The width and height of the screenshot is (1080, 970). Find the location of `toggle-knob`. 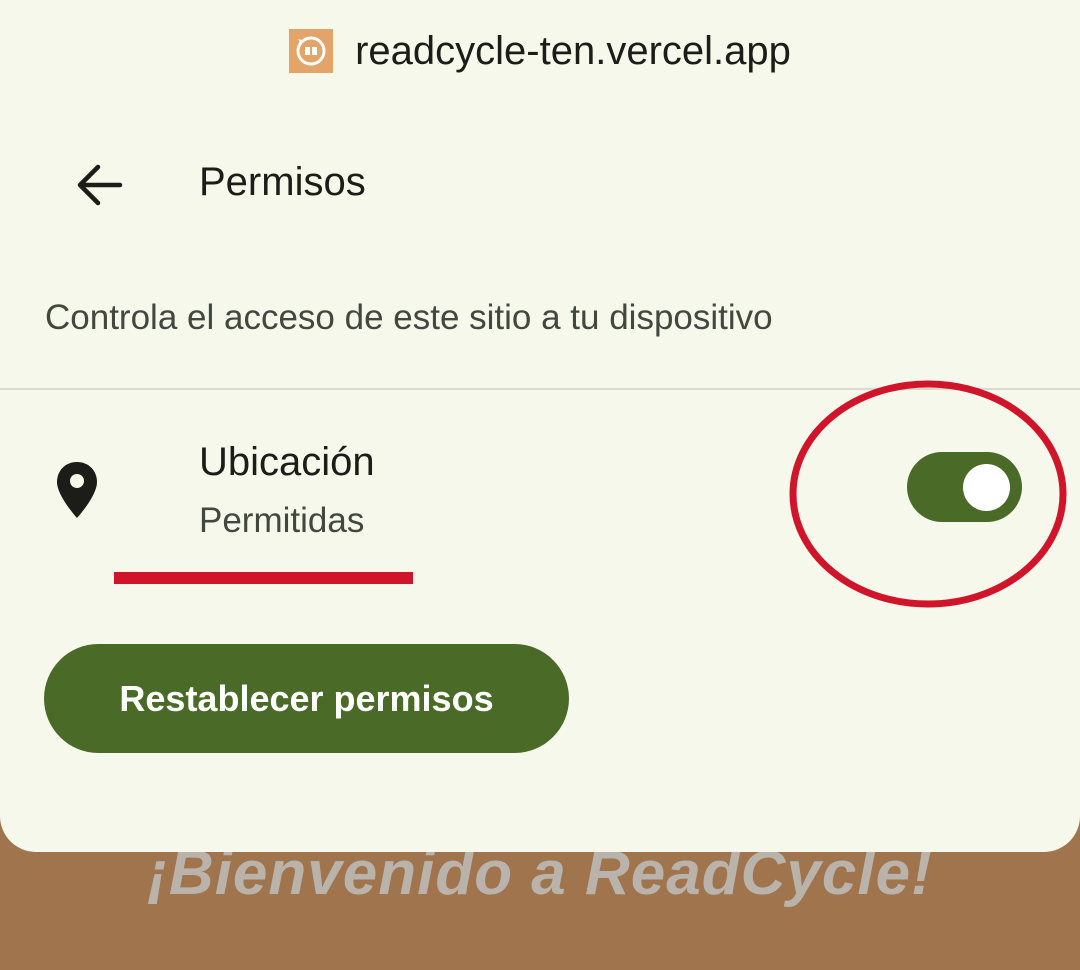

toggle-knob is located at coordinates (986, 487).